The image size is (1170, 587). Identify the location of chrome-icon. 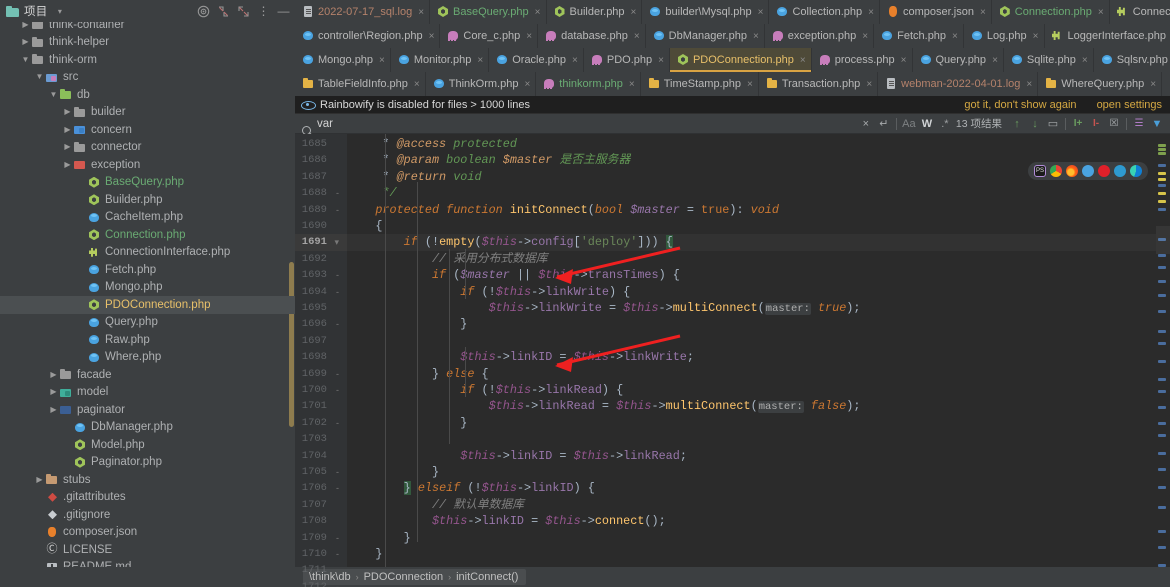
(1056, 171).